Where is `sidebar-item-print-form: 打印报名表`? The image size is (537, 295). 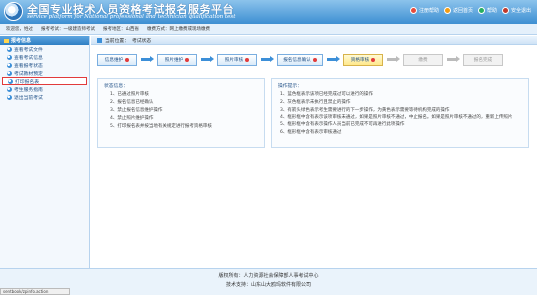
sidebar-item-print-form: 打印报名表 is located at coordinates (44, 81).